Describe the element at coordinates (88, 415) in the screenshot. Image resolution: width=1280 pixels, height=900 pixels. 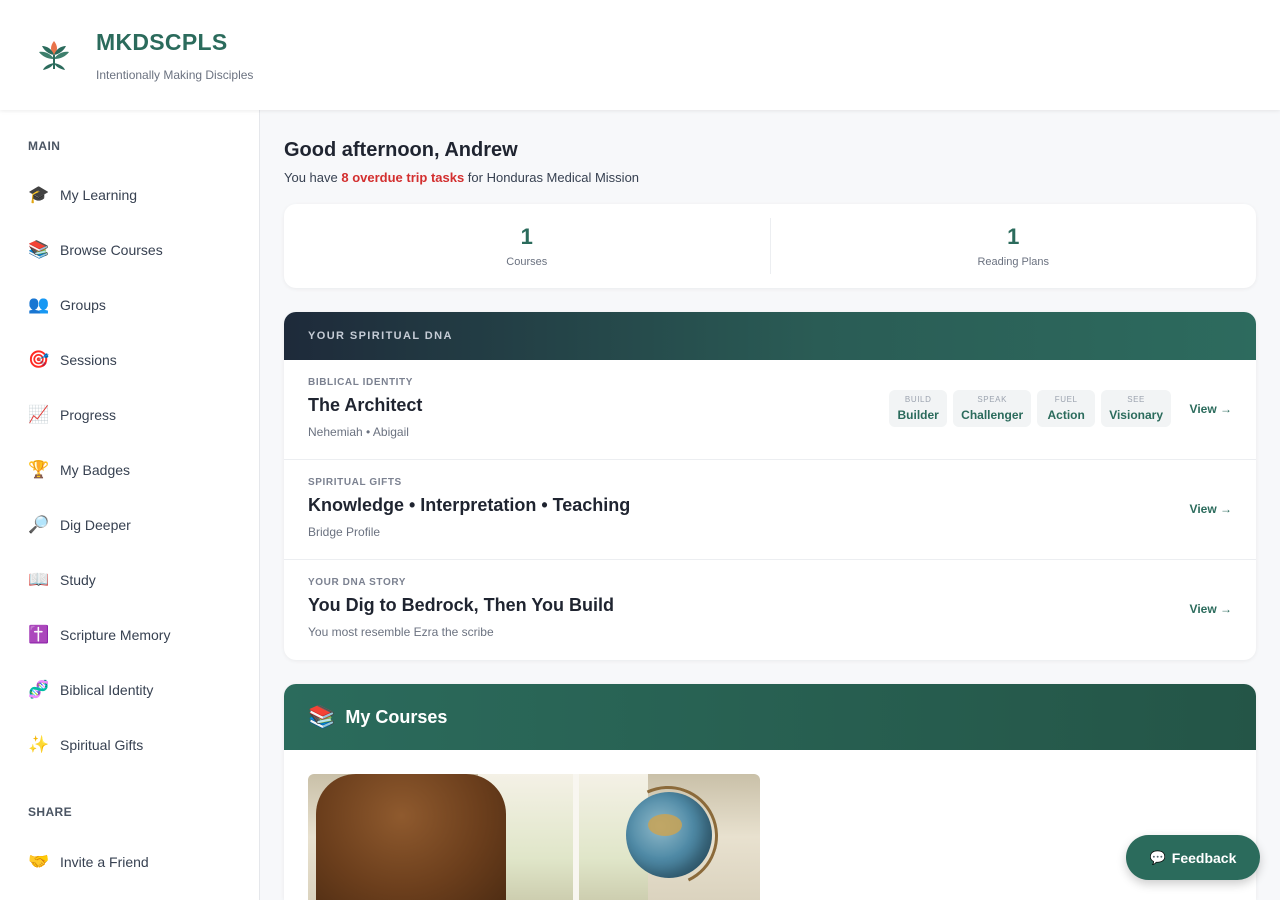
I see `sidebar-item-label: Progress` at that location.